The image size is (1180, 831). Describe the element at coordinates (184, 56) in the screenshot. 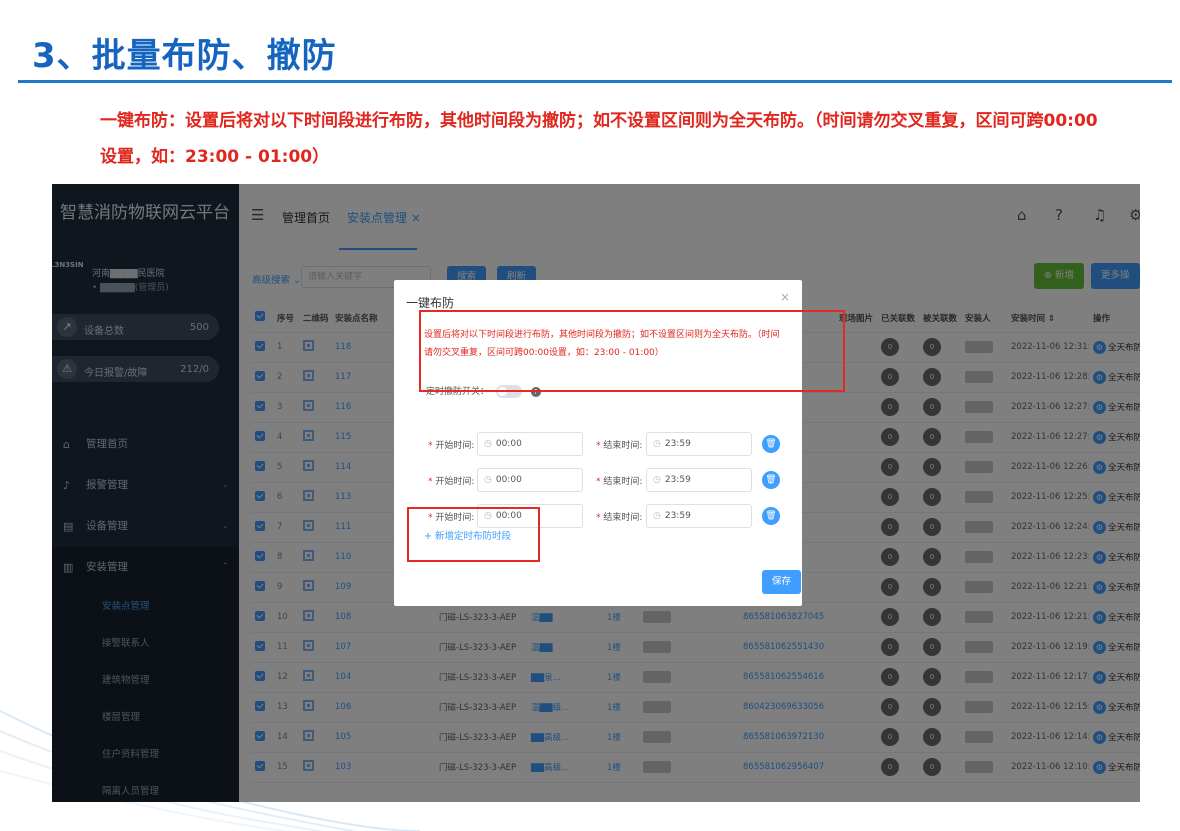

I see `slide-title: 3、批量布防、撤防` at that location.